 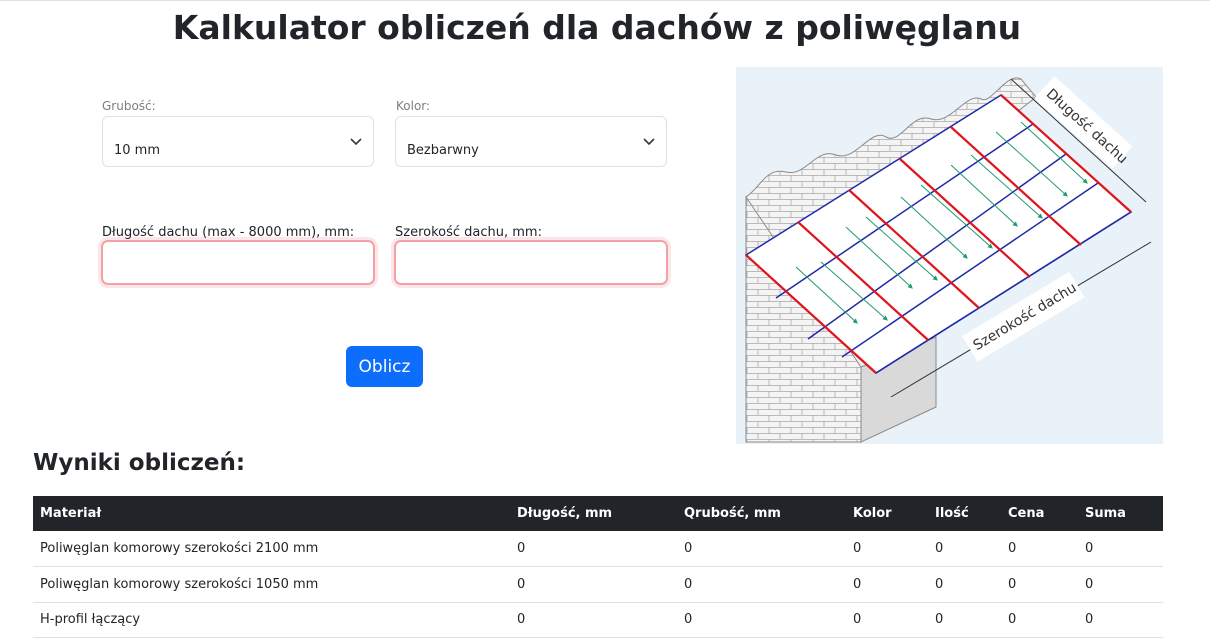 What do you see at coordinates (238, 141) in the screenshot?
I see `thickness-select: 10 mm` at bounding box center [238, 141].